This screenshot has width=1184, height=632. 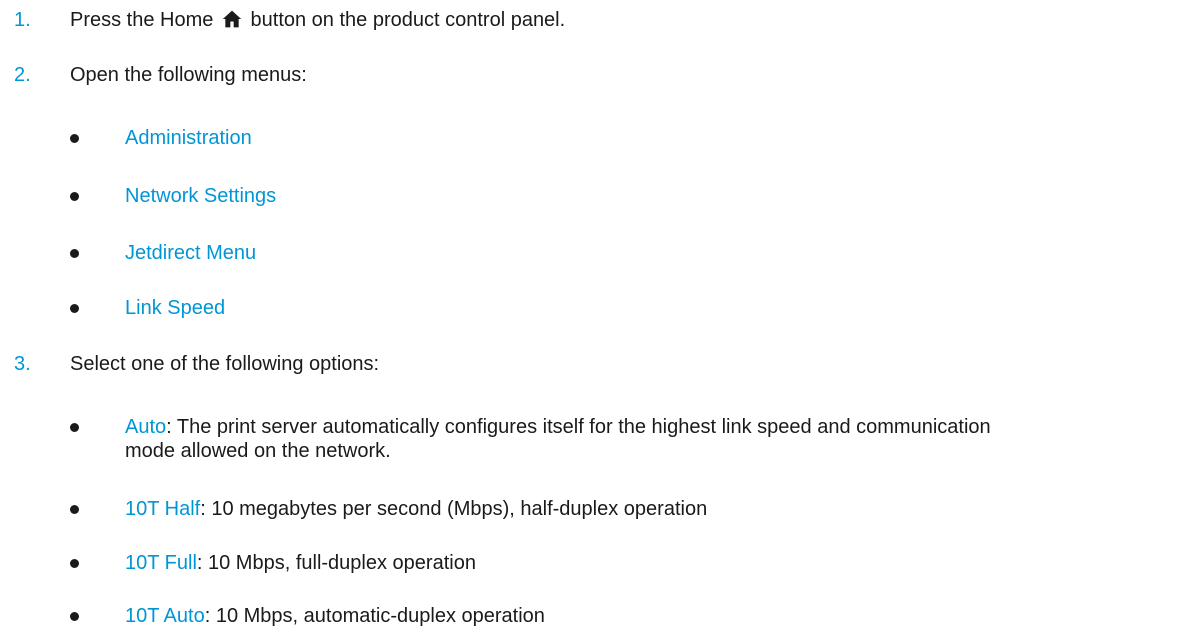 What do you see at coordinates (258, 451) in the screenshot?
I see `option-desc-continued: mode allowed on the network.` at bounding box center [258, 451].